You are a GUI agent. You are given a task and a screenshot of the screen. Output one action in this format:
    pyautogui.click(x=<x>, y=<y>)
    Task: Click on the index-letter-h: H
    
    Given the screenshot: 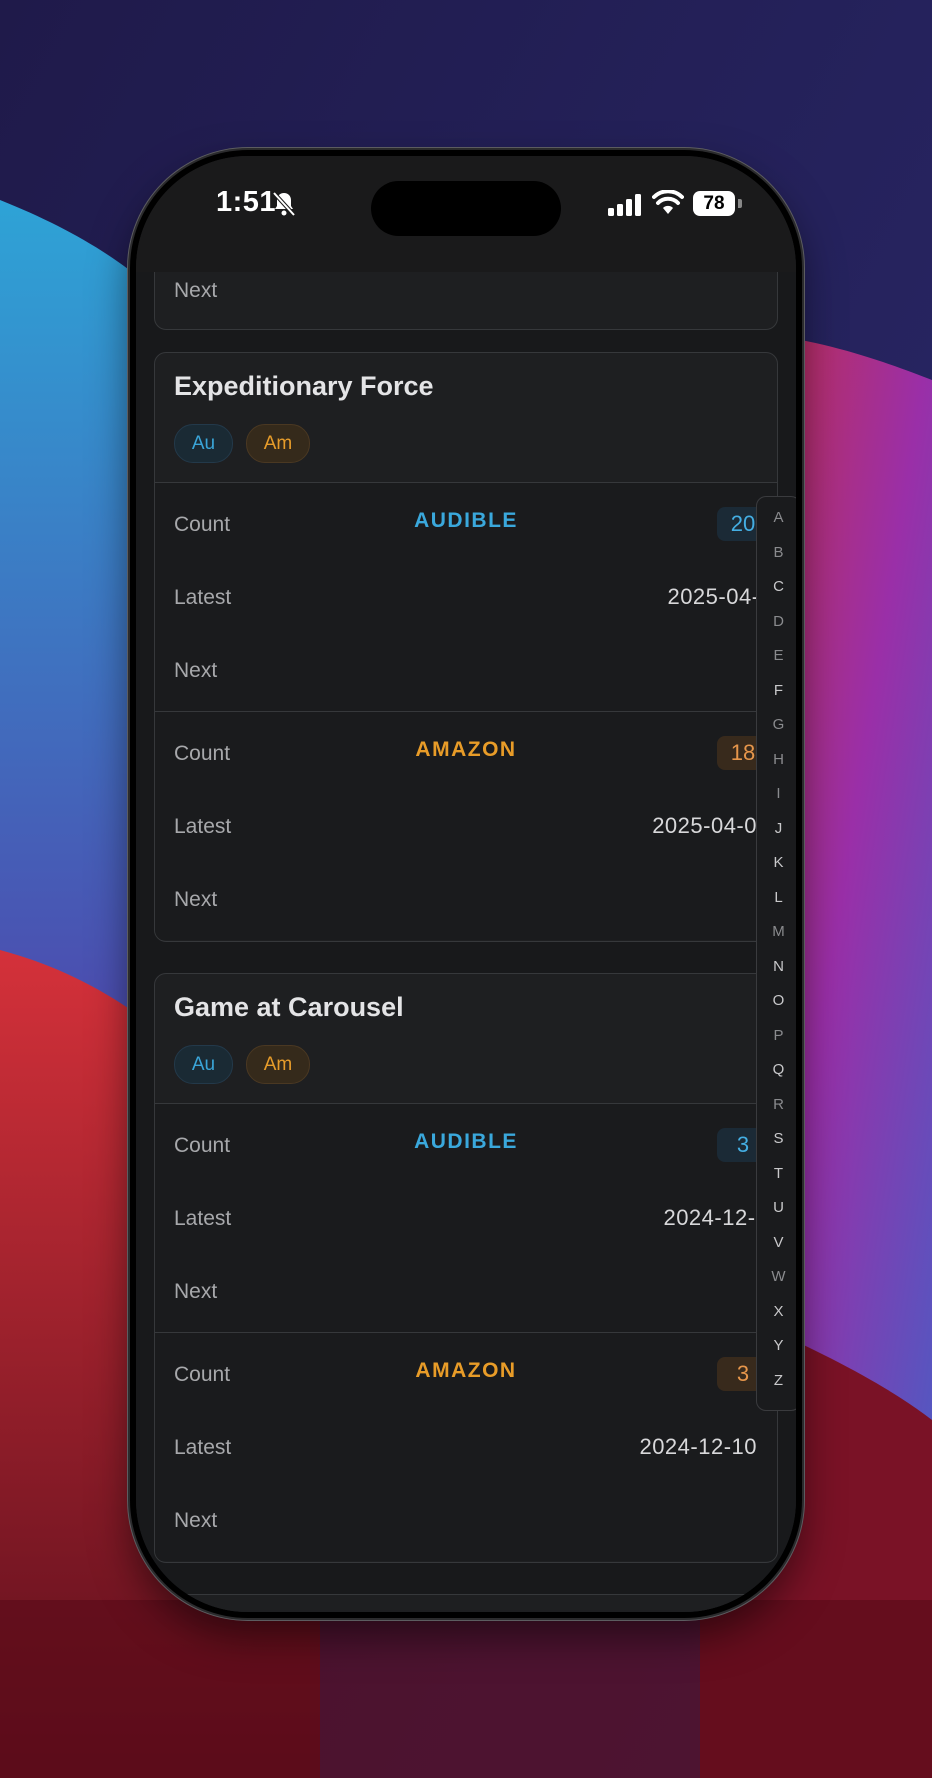 What is the action you would take?
    pyautogui.click(x=776, y=760)
    